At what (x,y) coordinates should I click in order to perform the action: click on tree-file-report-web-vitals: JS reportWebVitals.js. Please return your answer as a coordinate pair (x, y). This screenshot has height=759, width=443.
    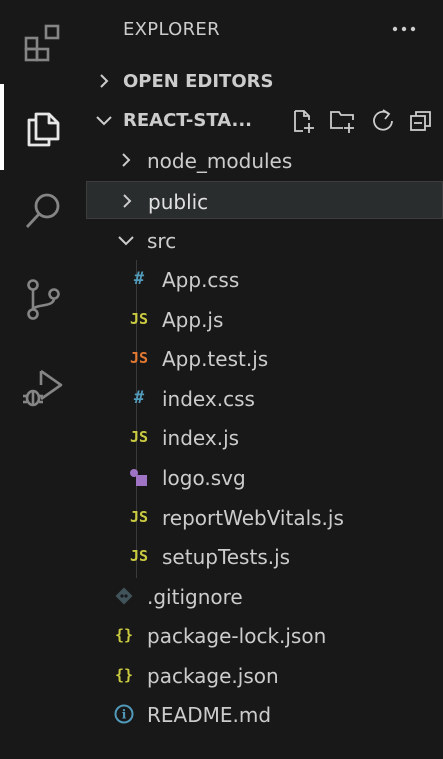
    Looking at the image, I should click on (264, 517).